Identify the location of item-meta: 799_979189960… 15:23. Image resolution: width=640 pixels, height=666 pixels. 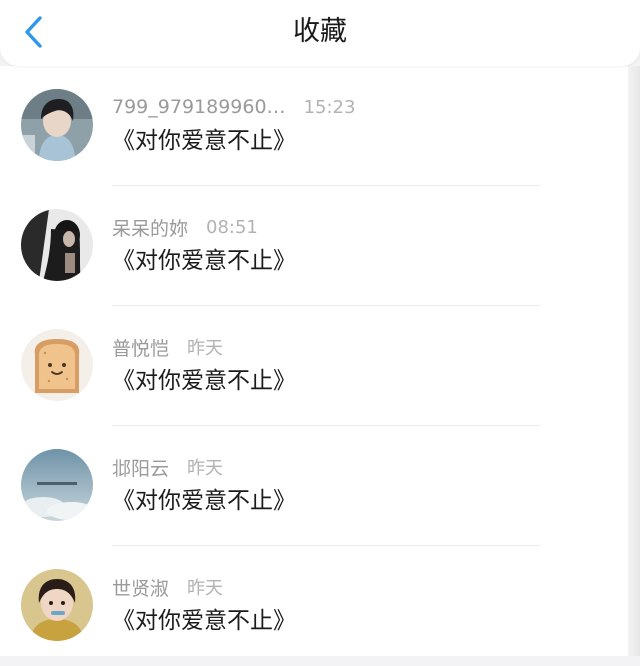
(233, 107).